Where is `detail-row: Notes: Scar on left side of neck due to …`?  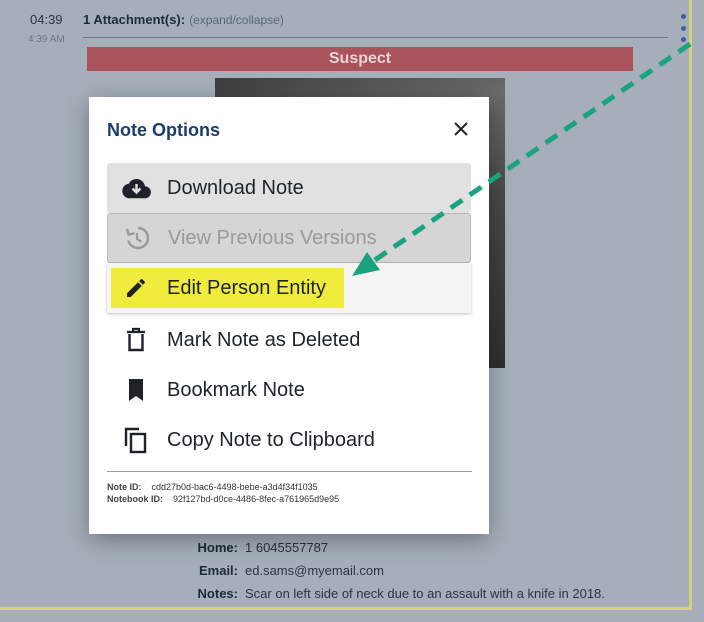 detail-row: Notes: Scar on left side of neck due to … is located at coordinates (377, 597).